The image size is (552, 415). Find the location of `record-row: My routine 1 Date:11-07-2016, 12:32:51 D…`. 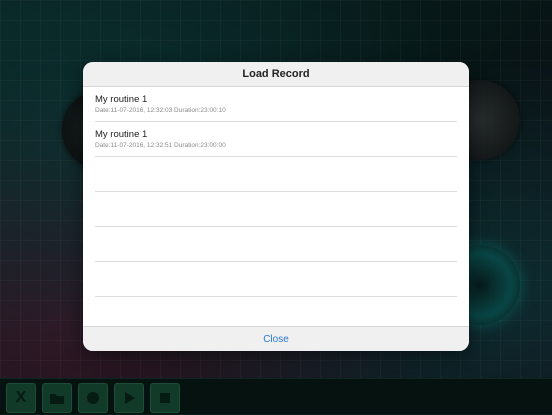

record-row: My routine 1 Date:11-07-2016, 12:32:51 D… is located at coordinates (276, 139).